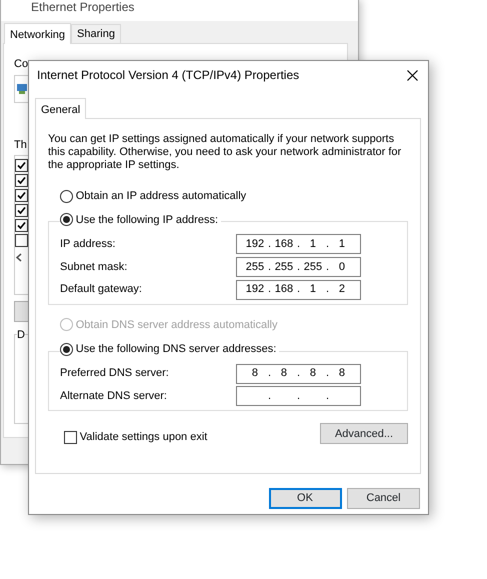  Describe the element at coordinates (88, 244) in the screenshot. I see `field-label: IP address:` at that location.